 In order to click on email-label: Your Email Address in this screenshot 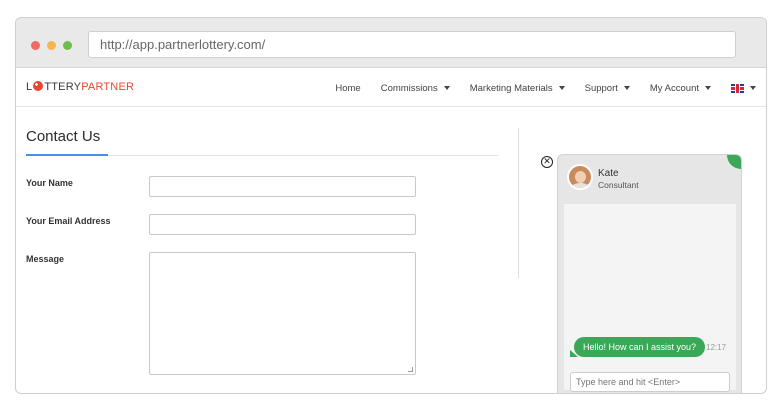, I will do `click(68, 221)`.